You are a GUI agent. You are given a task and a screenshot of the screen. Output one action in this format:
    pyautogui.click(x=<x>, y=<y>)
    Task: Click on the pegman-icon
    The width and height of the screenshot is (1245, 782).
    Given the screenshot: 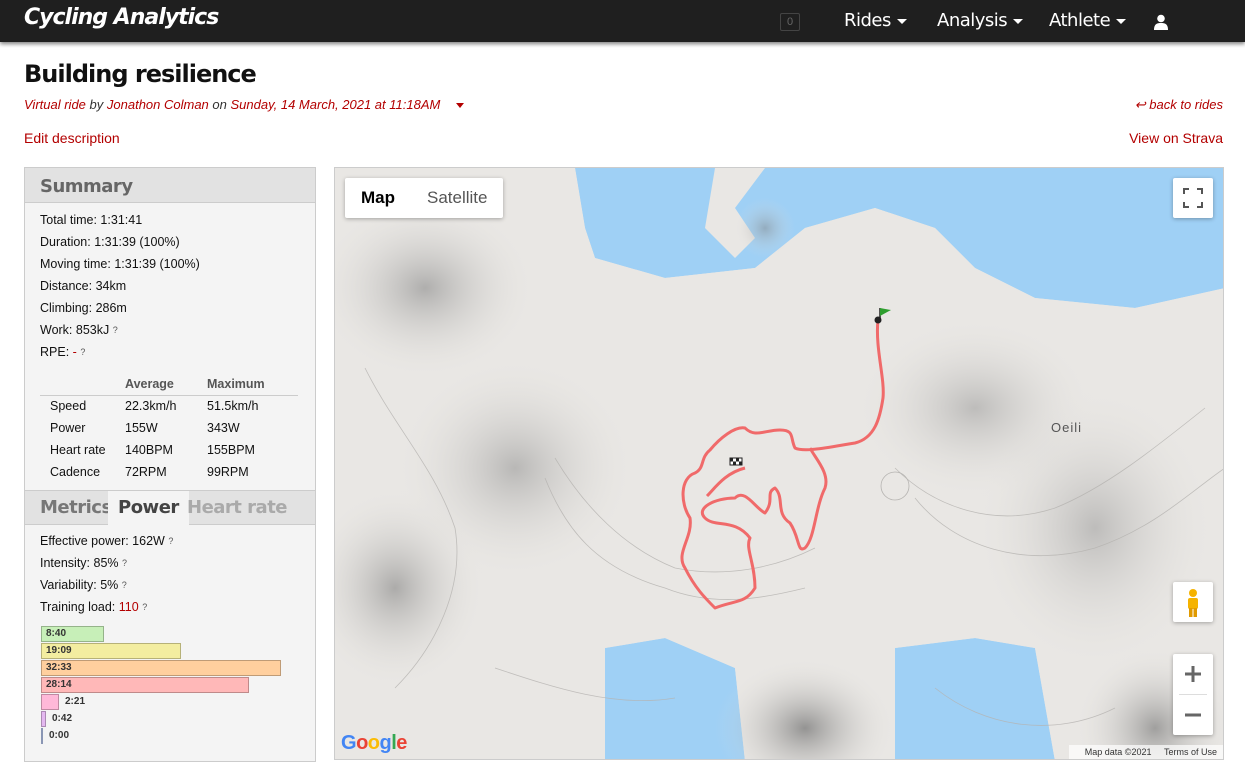 What is the action you would take?
    pyautogui.click(x=1193, y=603)
    